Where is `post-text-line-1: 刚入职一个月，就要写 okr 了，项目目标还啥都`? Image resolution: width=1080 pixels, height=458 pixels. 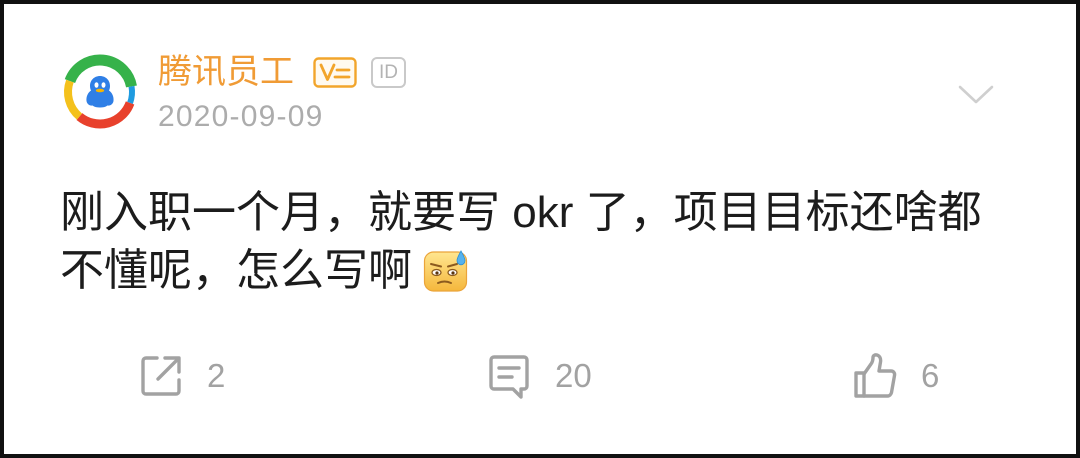
post-text-line-1: 刚入职一个月，就要写 okr 了，项目目标还啥都 is located at coordinates (521, 212).